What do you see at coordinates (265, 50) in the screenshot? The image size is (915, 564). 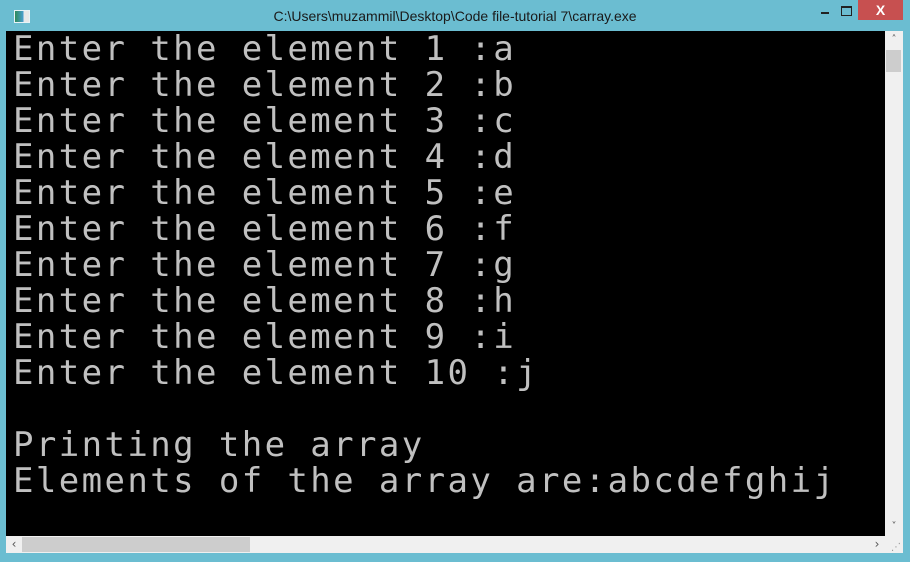 I see `console-line: Enter the element 1 :a` at bounding box center [265, 50].